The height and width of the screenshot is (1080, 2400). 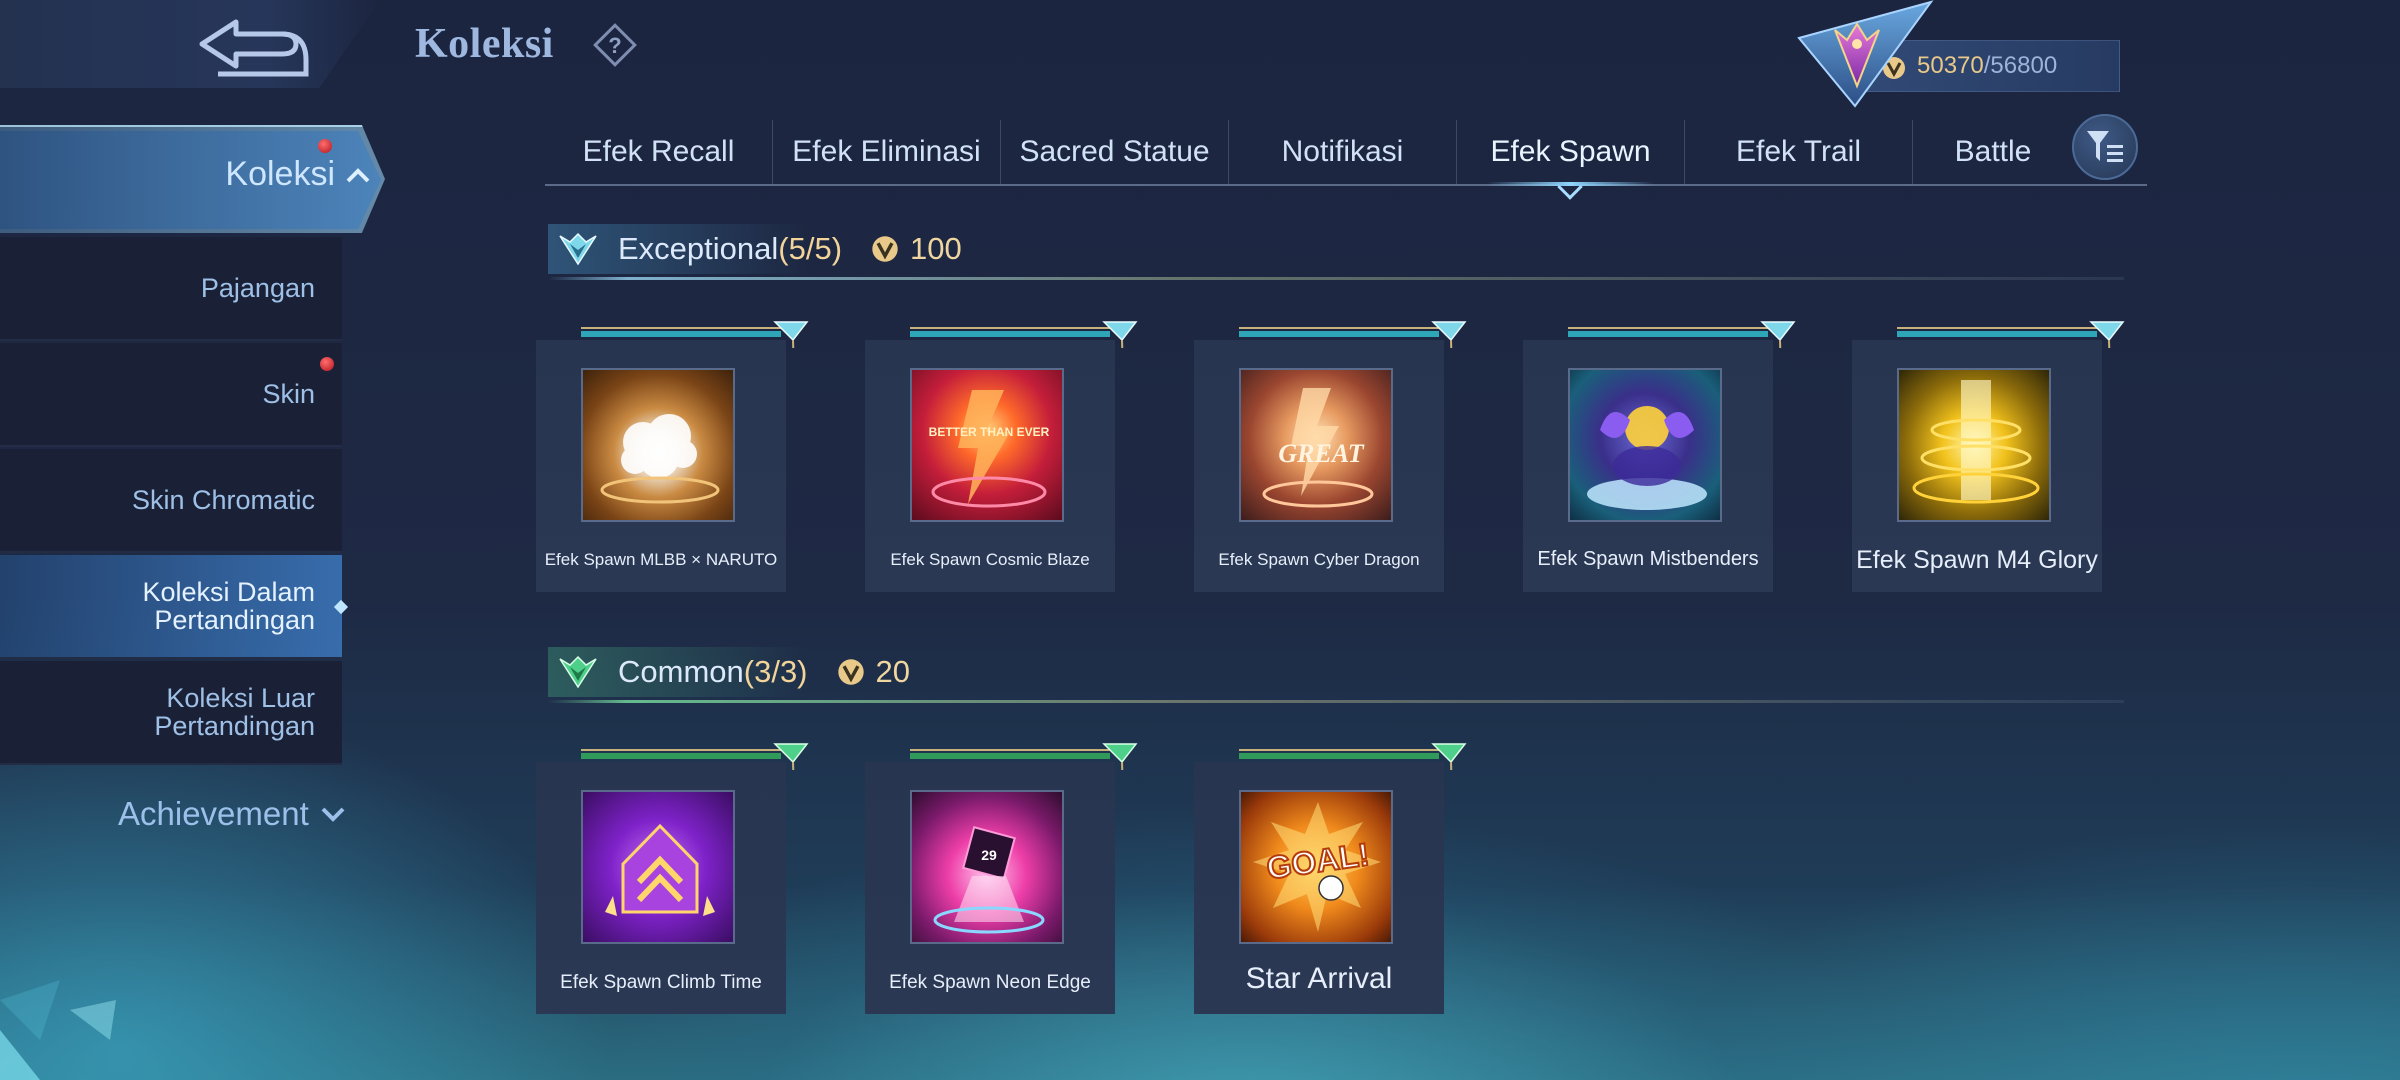 I want to click on item-thumbnail-star-arrival: GOAL!, so click(x=1316, y=867).